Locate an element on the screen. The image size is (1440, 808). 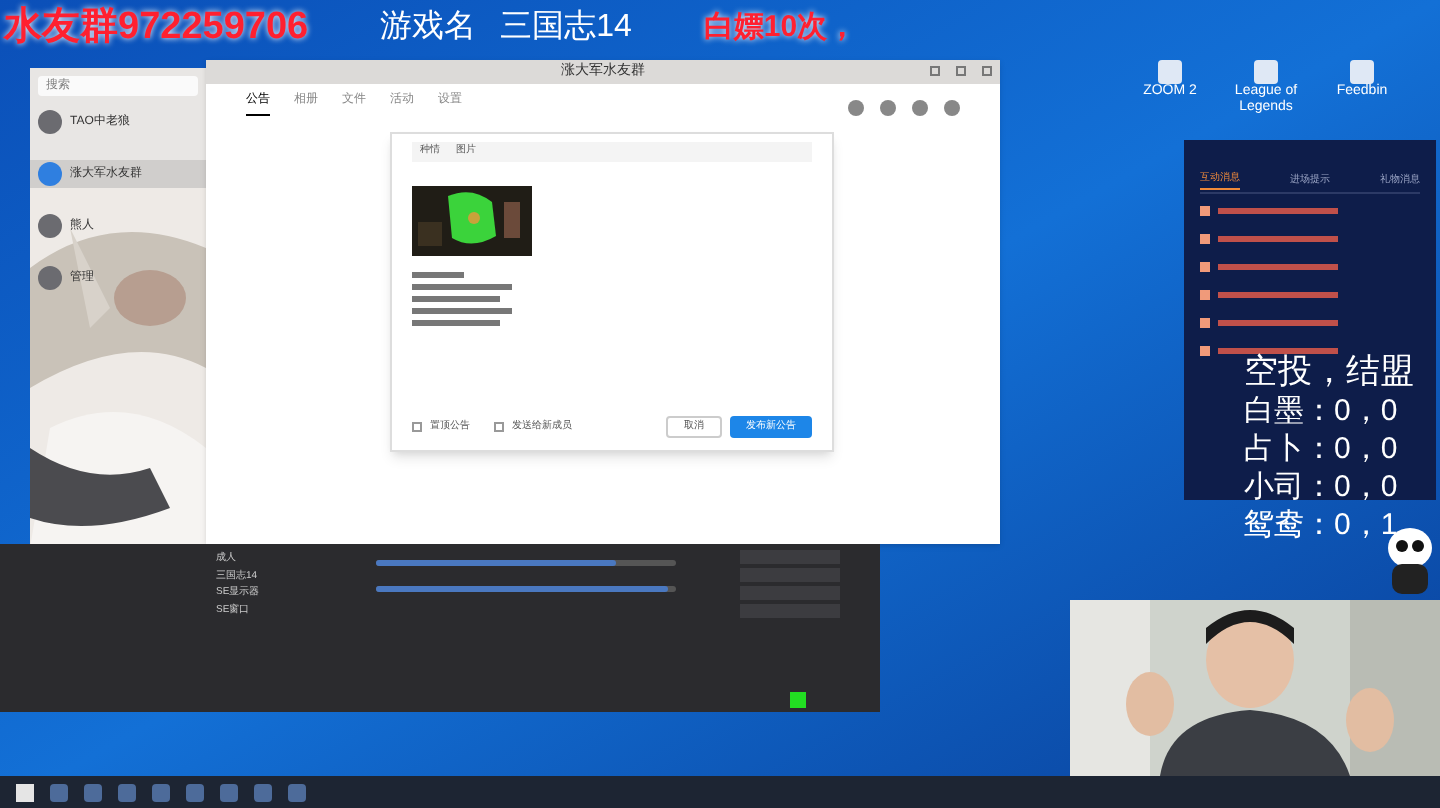
score-text: 鸳鸯：0，1 is located at coordinates (1321, 525).